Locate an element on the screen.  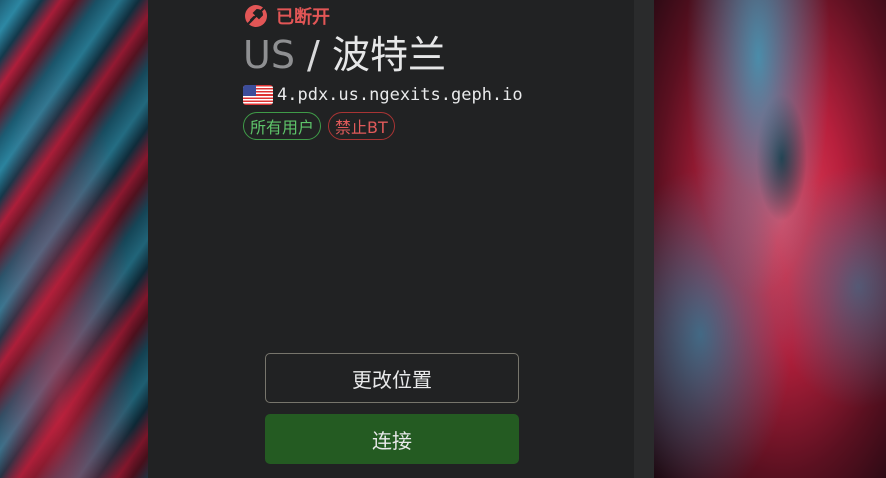
city-name: 波特兰 is located at coordinates (388, 55).